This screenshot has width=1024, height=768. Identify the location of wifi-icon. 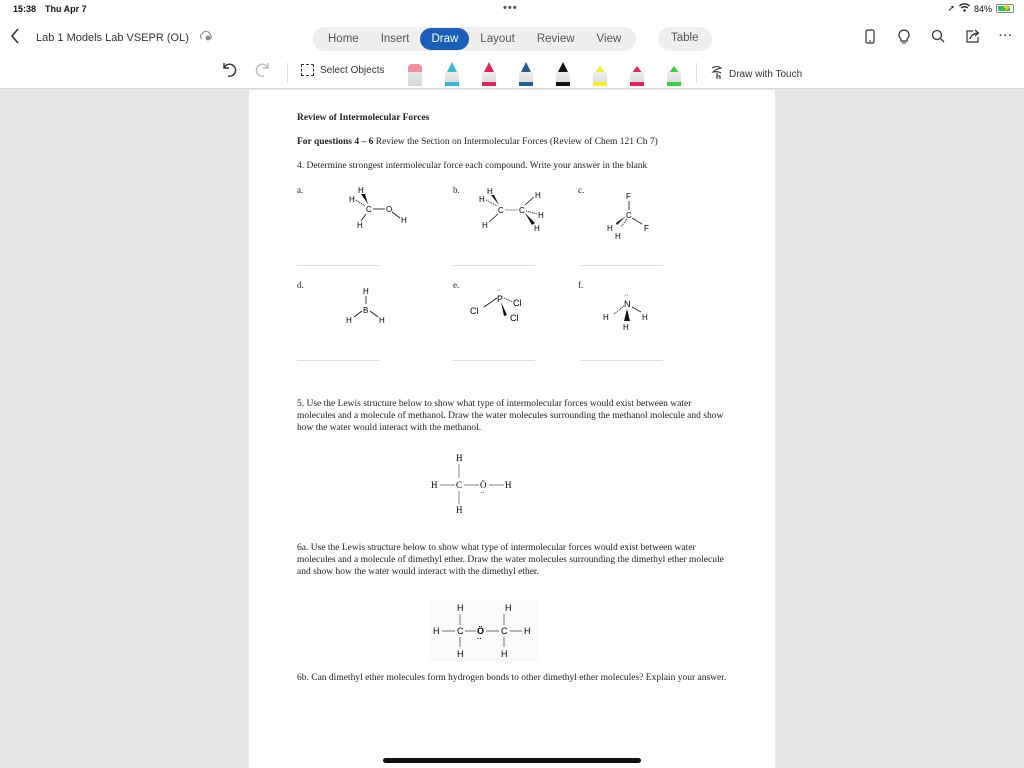
(964, 8).